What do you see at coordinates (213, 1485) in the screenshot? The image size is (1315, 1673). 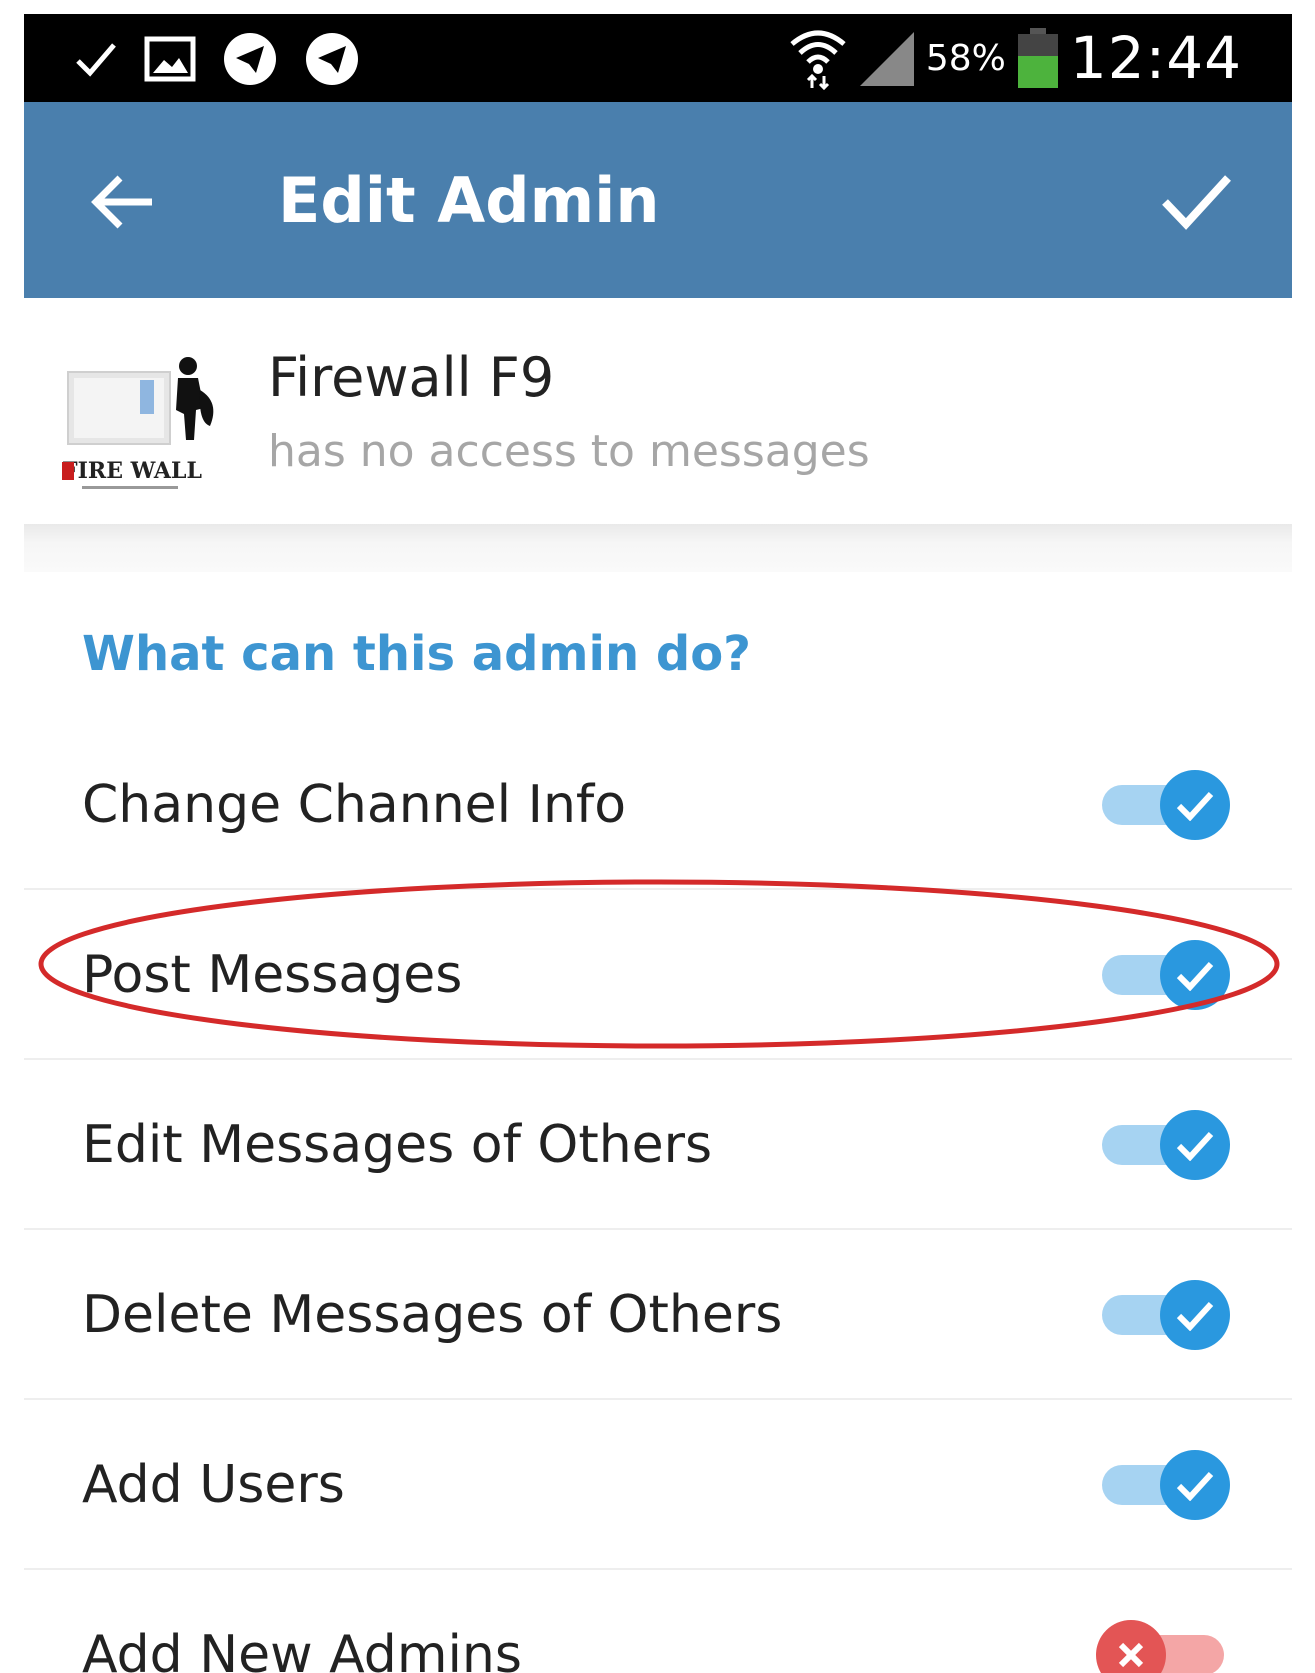 I see `permission-label: Add Users` at bounding box center [213, 1485].